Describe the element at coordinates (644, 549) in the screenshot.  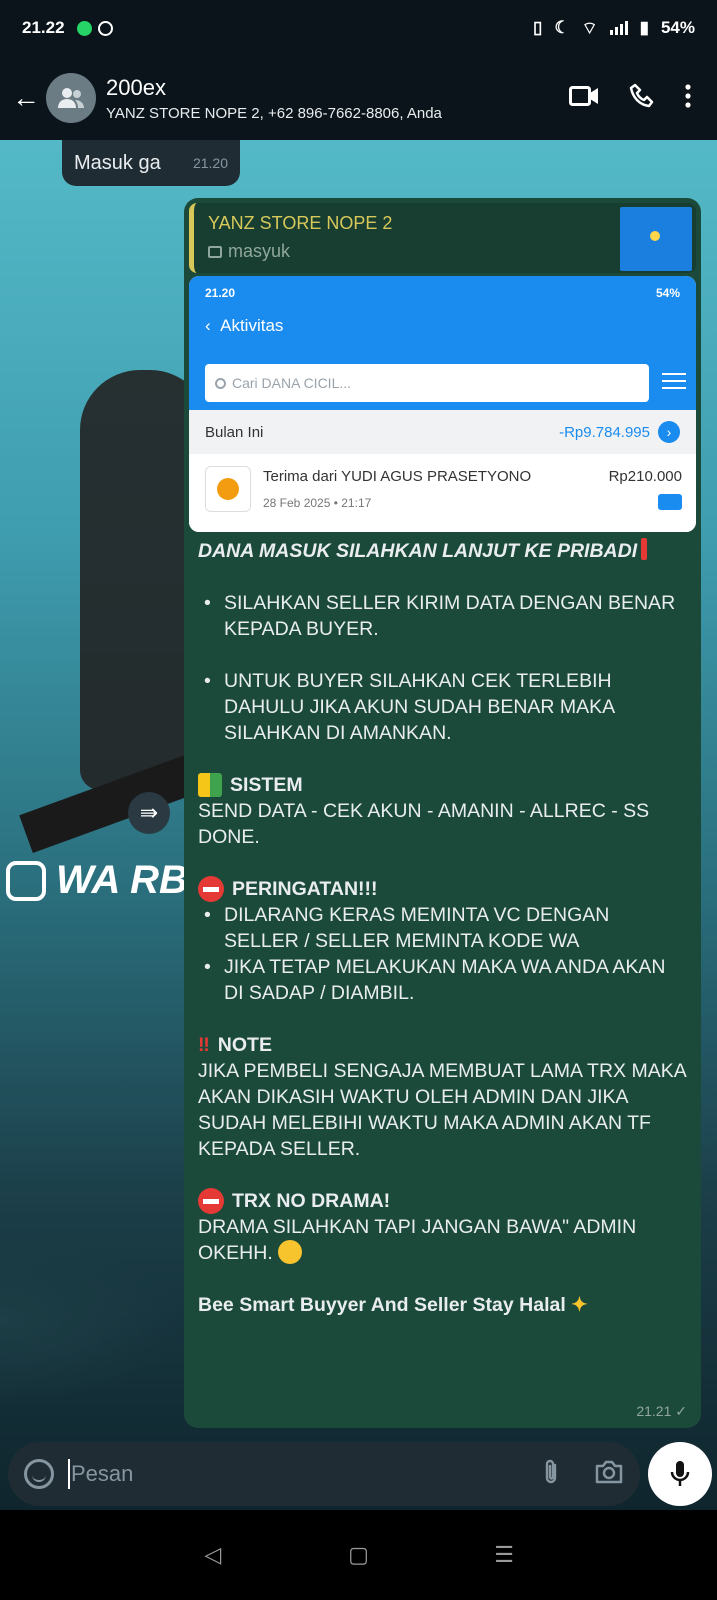
I see `exclamation-icon` at that location.